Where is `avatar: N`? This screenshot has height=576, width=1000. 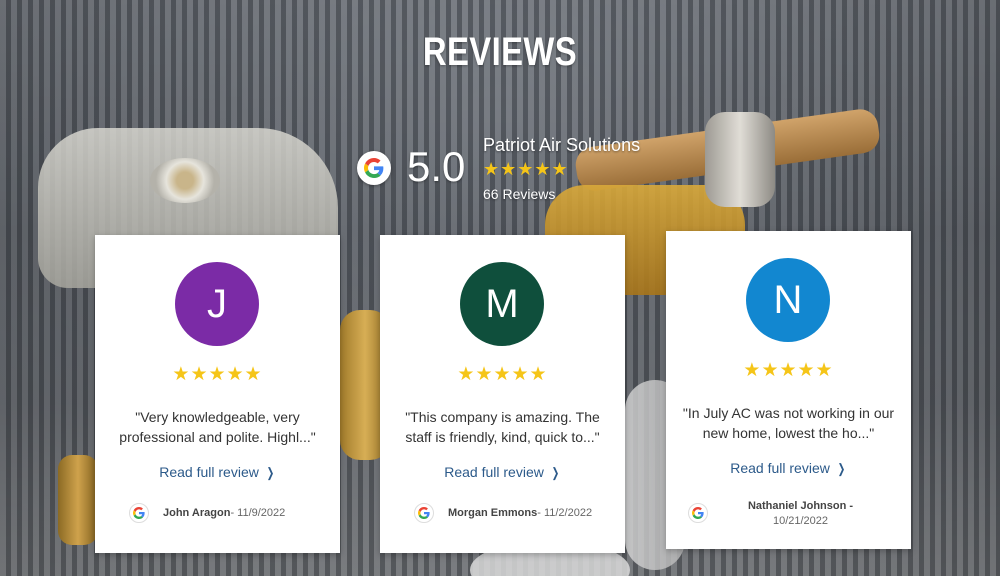
avatar: N is located at coordinates (788, 300).